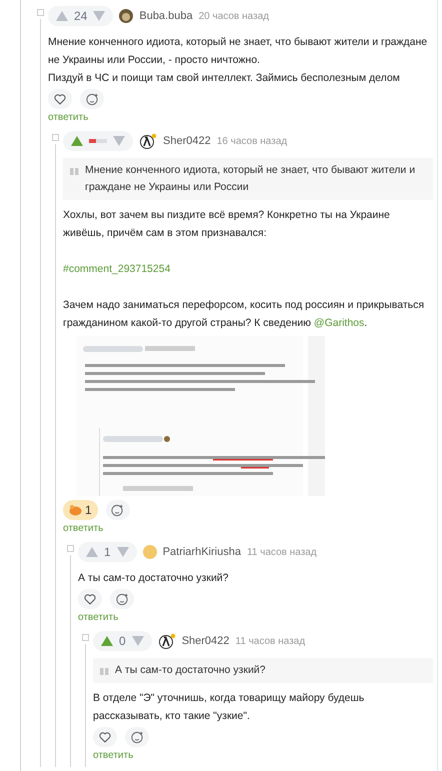 This screenshot has height=771, width=442. Describe the element at coordinates (75, 510) in the screenshot. I see `clap-icon` at that location.